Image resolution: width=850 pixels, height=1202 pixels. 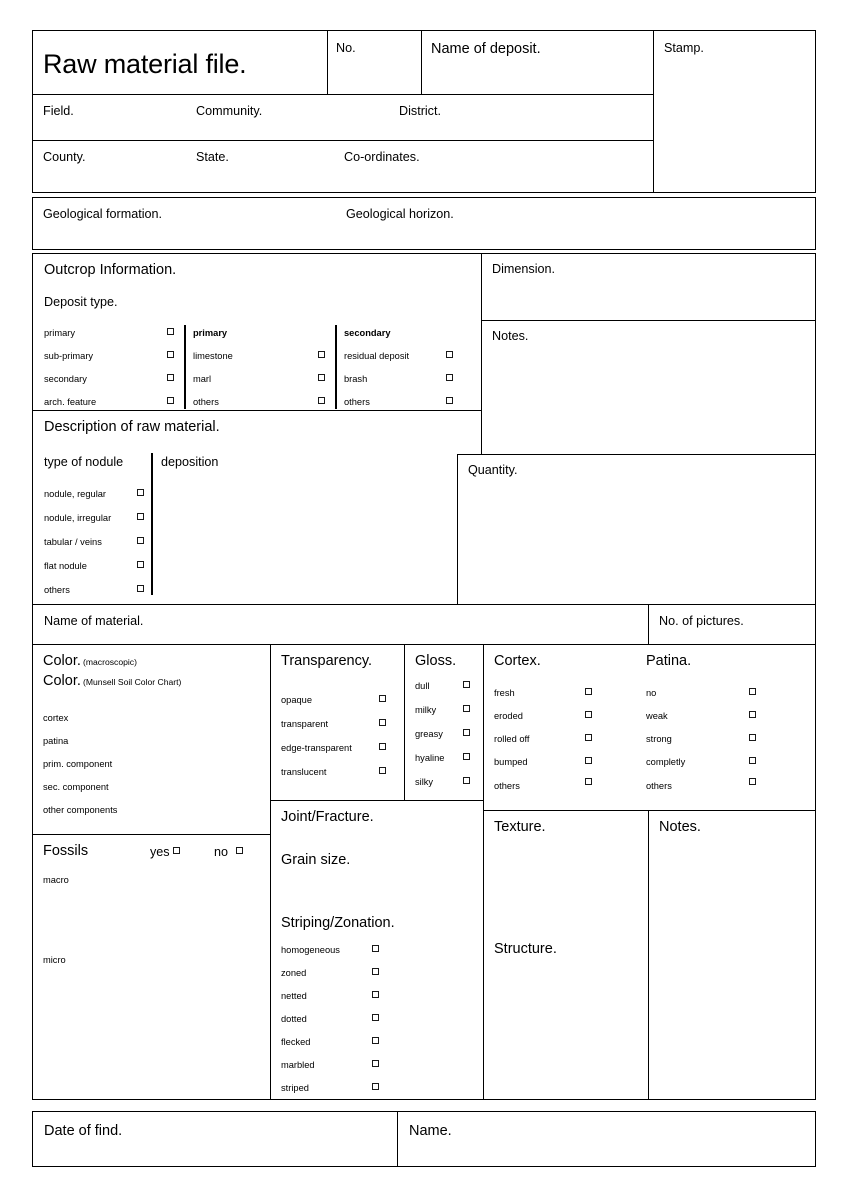 I want to click on nodule-item-1-label: nodule, irregular, so click(x=78, y=518).